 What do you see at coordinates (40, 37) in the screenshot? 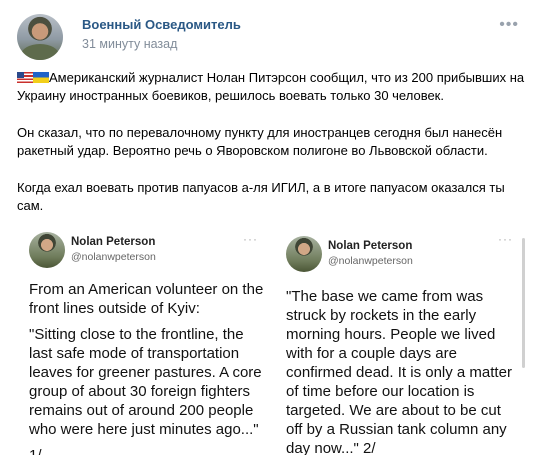
I see `post-author-avatar` at bounding box center [40, 37].